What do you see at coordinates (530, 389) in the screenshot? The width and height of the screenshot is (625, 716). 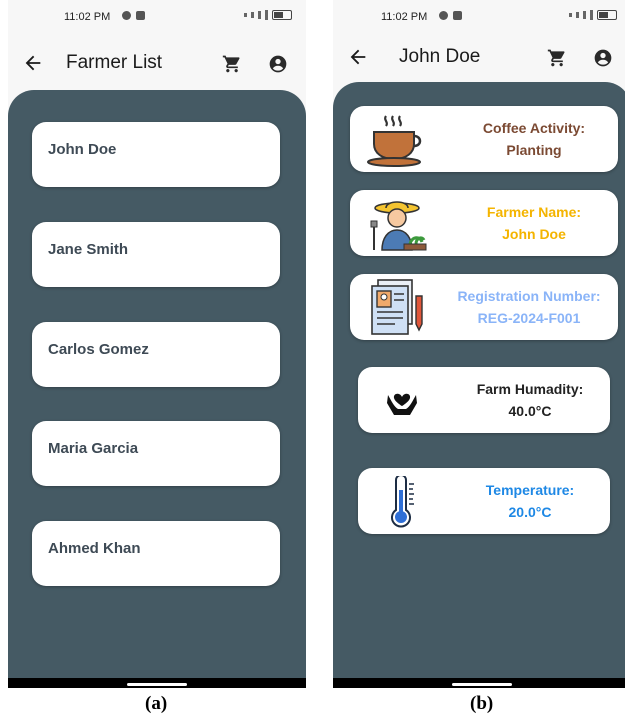 I see `farm-humidity-label: Farm Humadity:` at bounding box center [530, 389].